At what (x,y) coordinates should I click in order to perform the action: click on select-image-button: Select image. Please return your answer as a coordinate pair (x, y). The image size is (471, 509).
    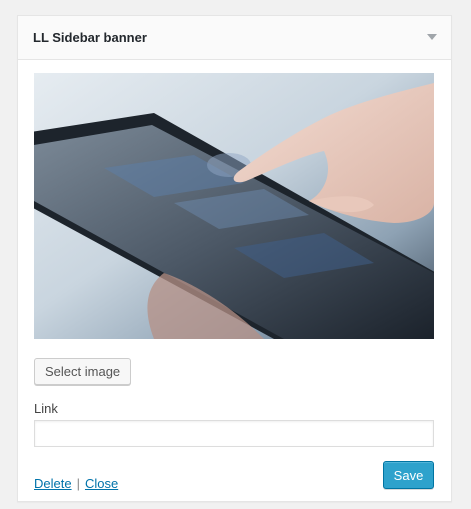
    Looking at the image, I should click on (83, 371).